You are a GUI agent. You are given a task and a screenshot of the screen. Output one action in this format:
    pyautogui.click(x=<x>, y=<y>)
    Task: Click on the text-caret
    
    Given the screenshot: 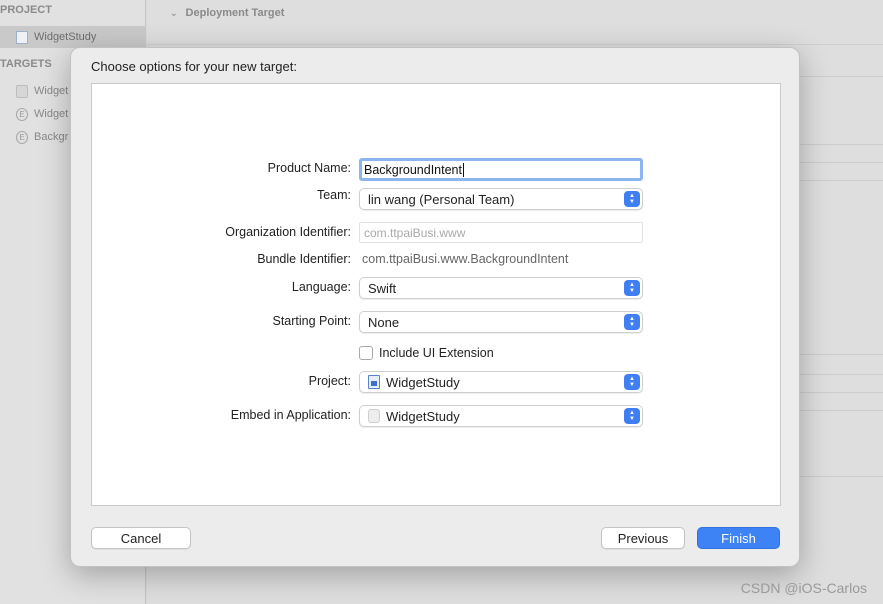 What is the action you would take?
    pyautogui.click(x=463, y=169)
    